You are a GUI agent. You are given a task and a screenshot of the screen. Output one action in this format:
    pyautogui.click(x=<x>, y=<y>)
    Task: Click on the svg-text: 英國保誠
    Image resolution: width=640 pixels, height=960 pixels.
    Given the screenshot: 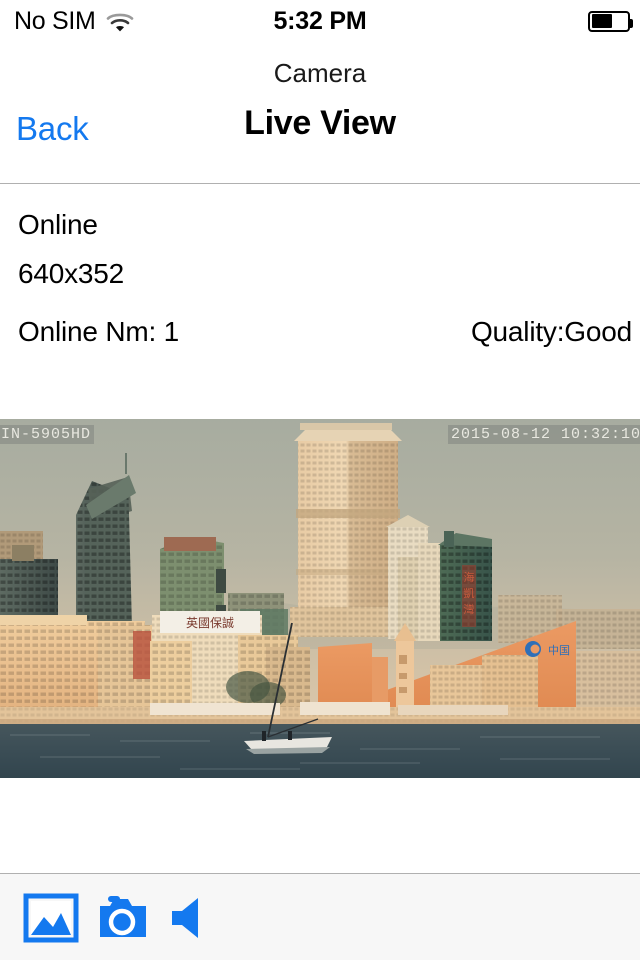 What is the action you would take?
    pyautogui.click(x=210, y=623)
    